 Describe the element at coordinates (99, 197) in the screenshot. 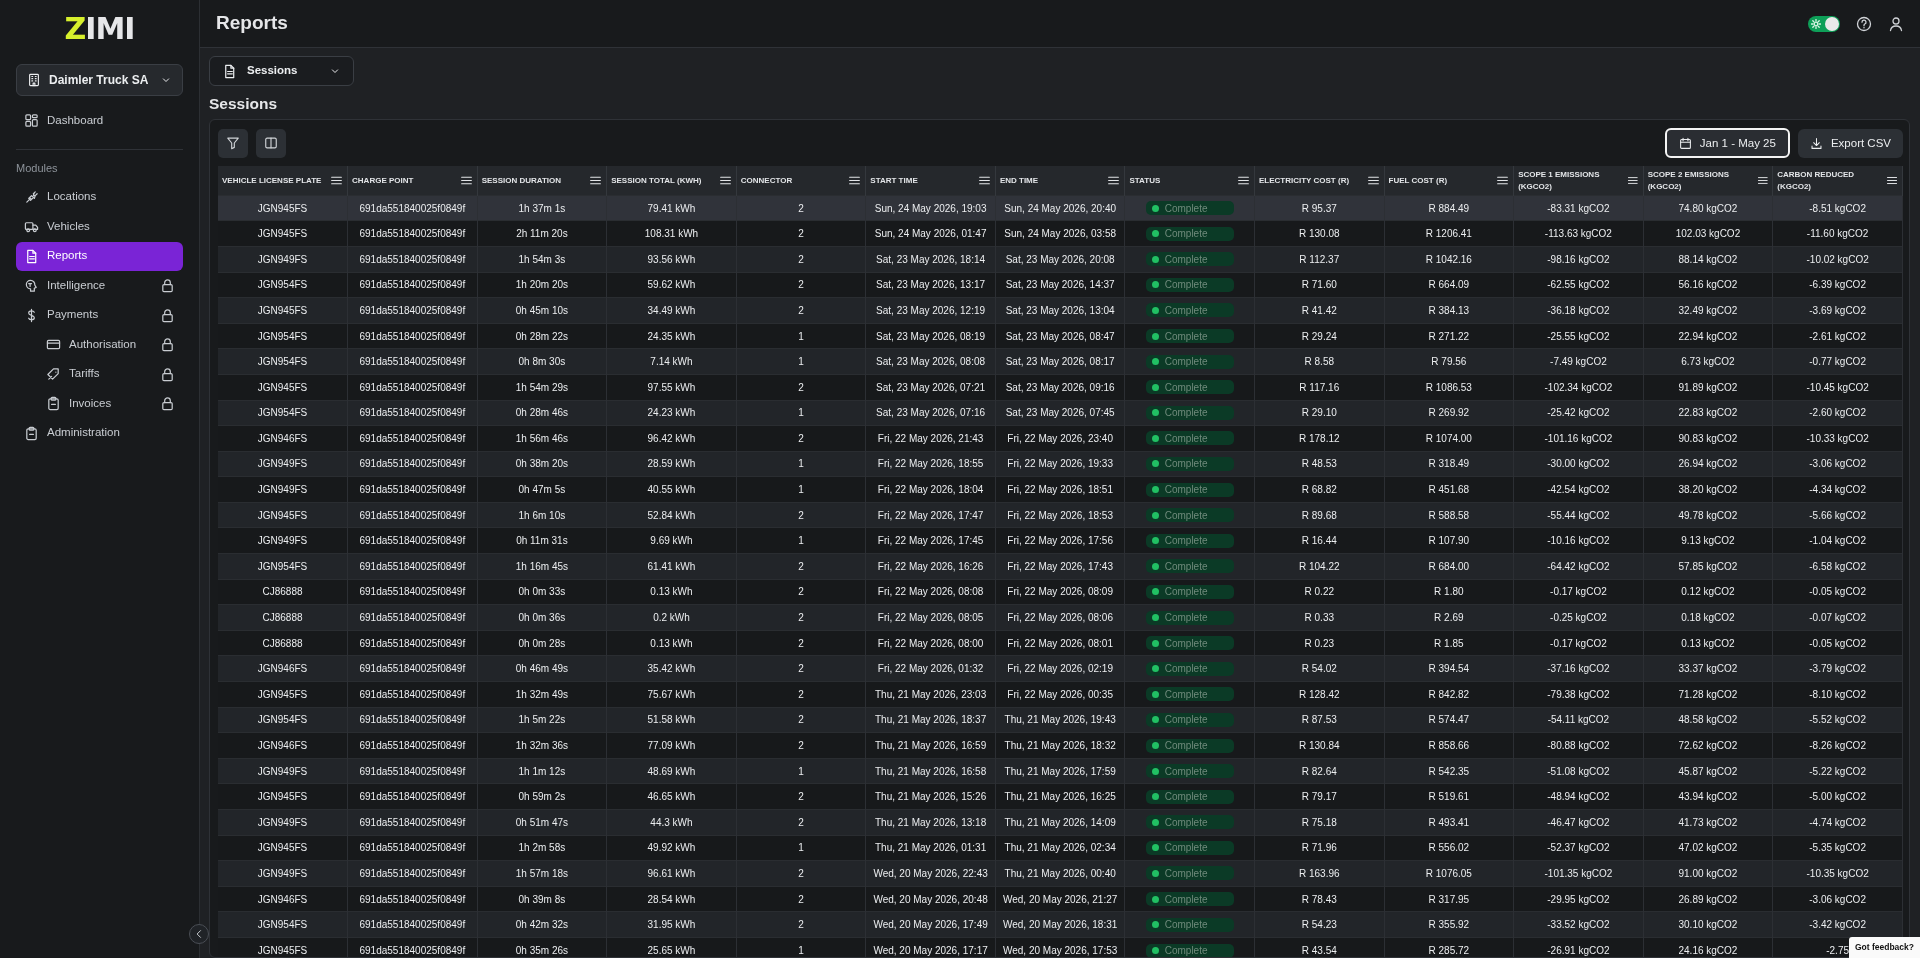

I see `sidebar-item: Locations` at that location.